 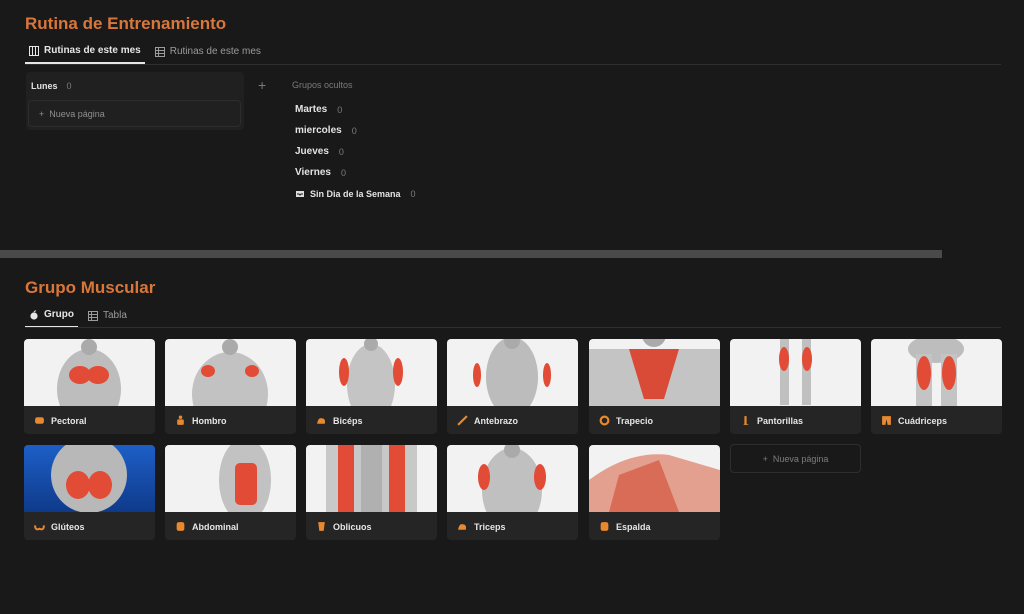 I want to click on board-column-lunes: Lunes 0 + Nueva página, so click(x=135, y=101).